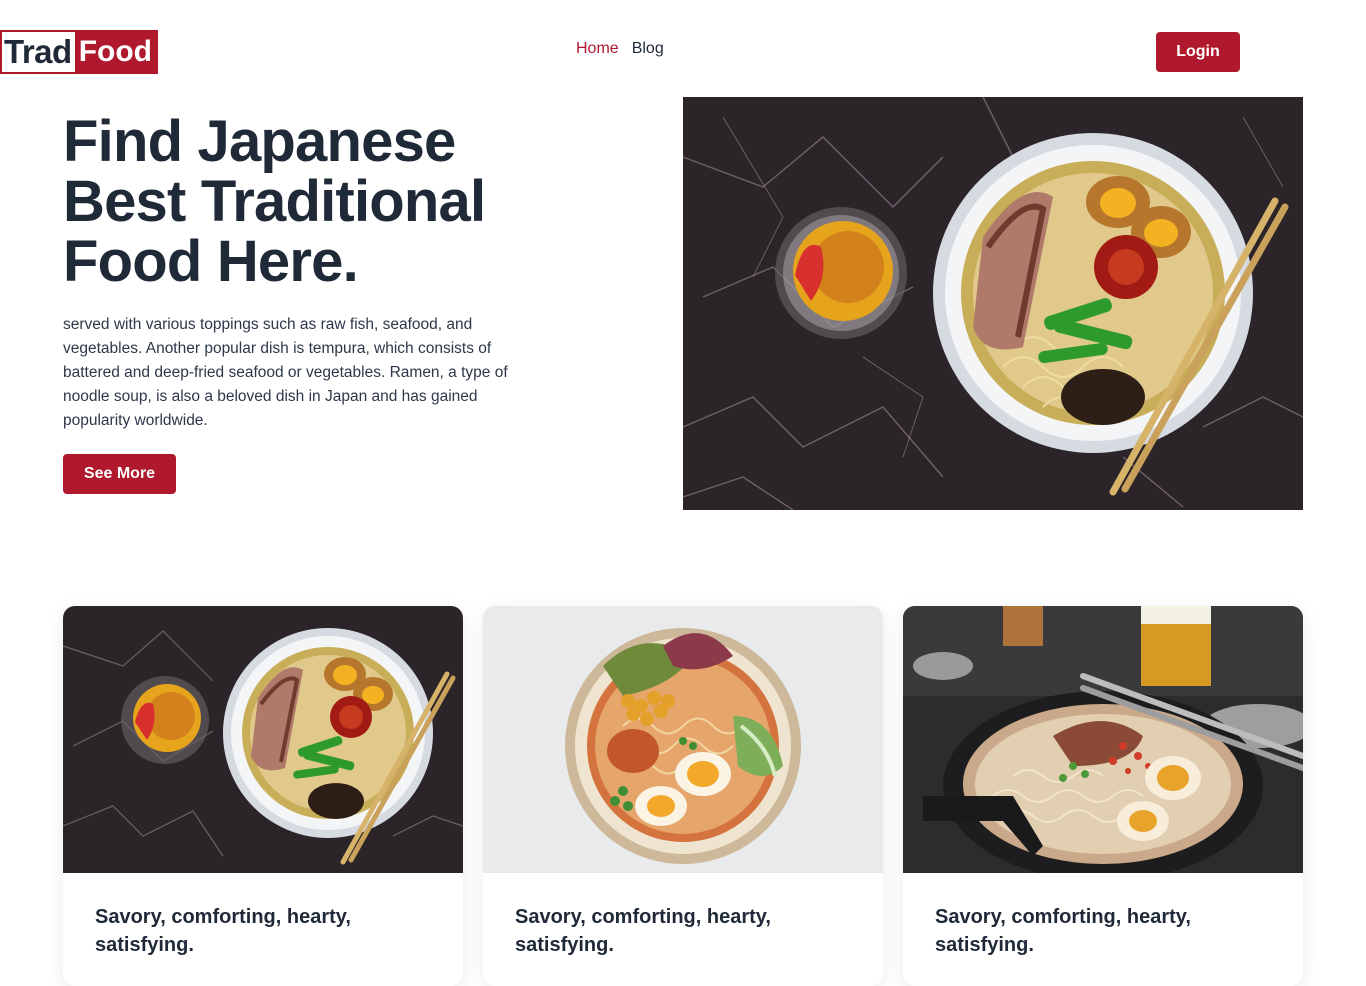 This screenshot has width=1366, height=986. Describe the element at coordinates (1198, 52) in the screenshot. I see `login-button: Login` at that location.